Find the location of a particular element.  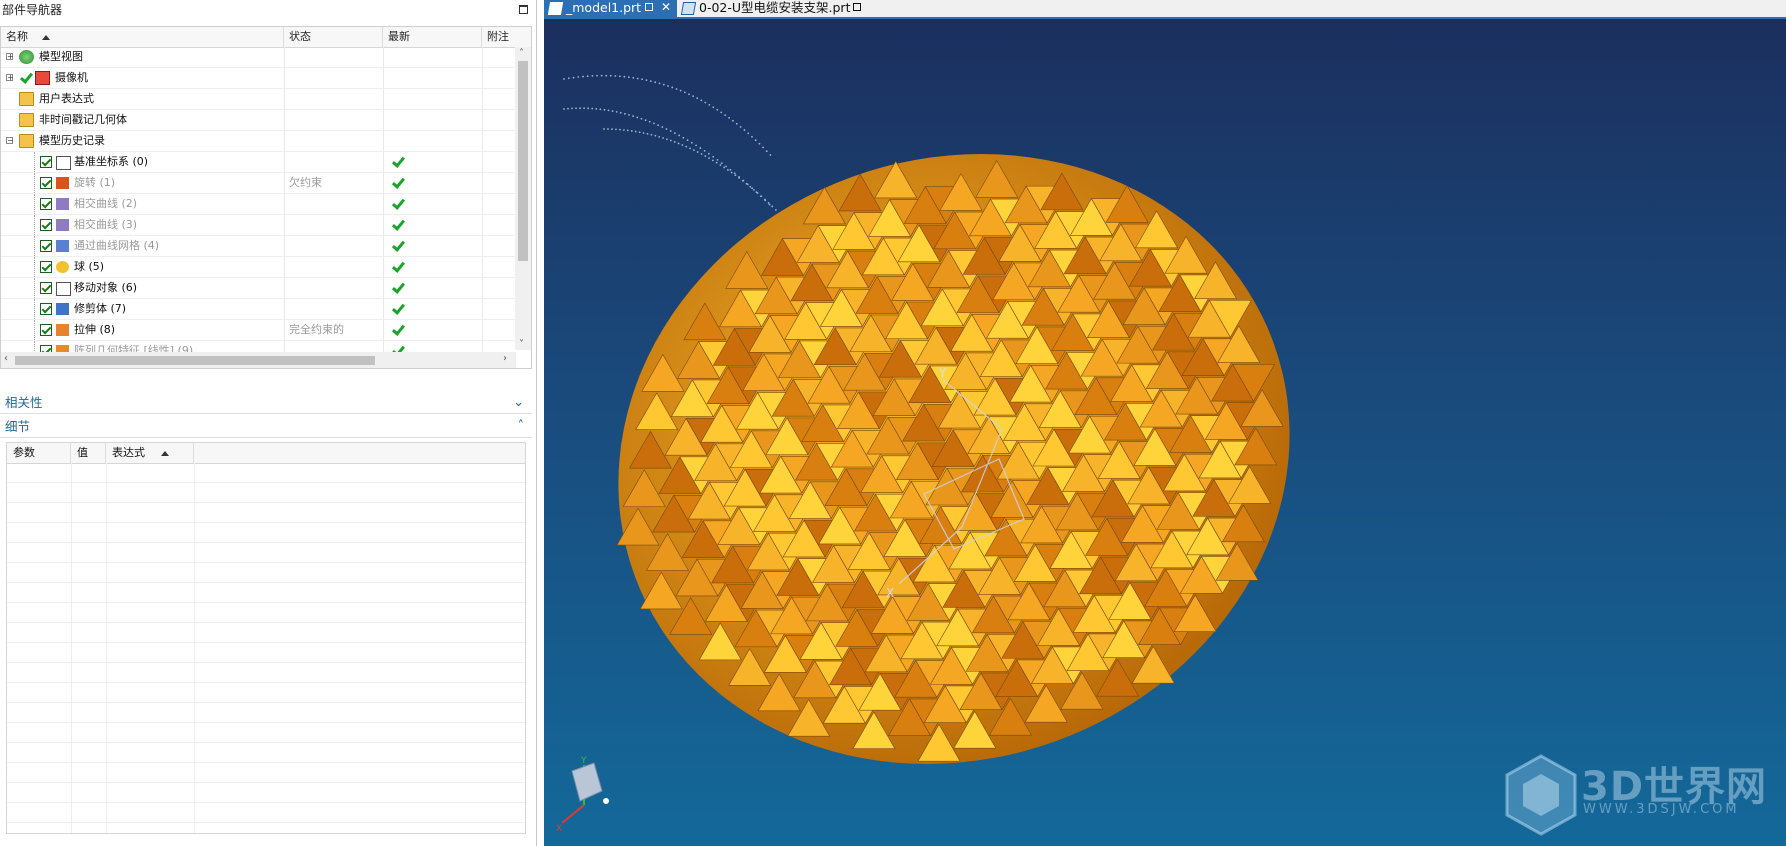

collapse-icon: − is located at coordinates (10, 141).